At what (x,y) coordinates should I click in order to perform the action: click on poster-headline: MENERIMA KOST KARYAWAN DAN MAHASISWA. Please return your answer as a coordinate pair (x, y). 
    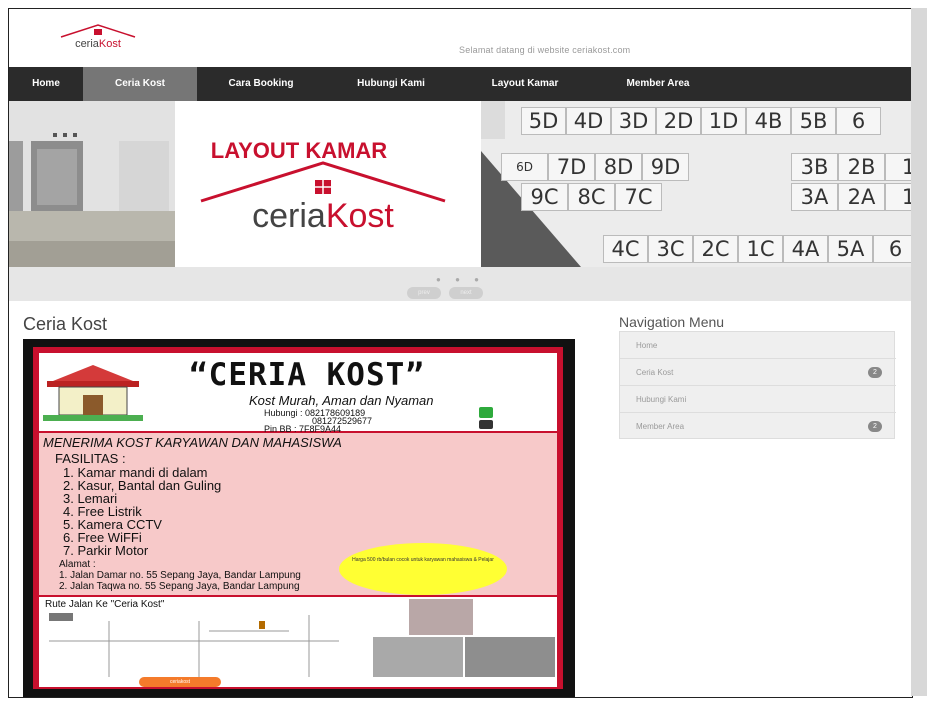
    Looking at the image, I should click on (192, 442).